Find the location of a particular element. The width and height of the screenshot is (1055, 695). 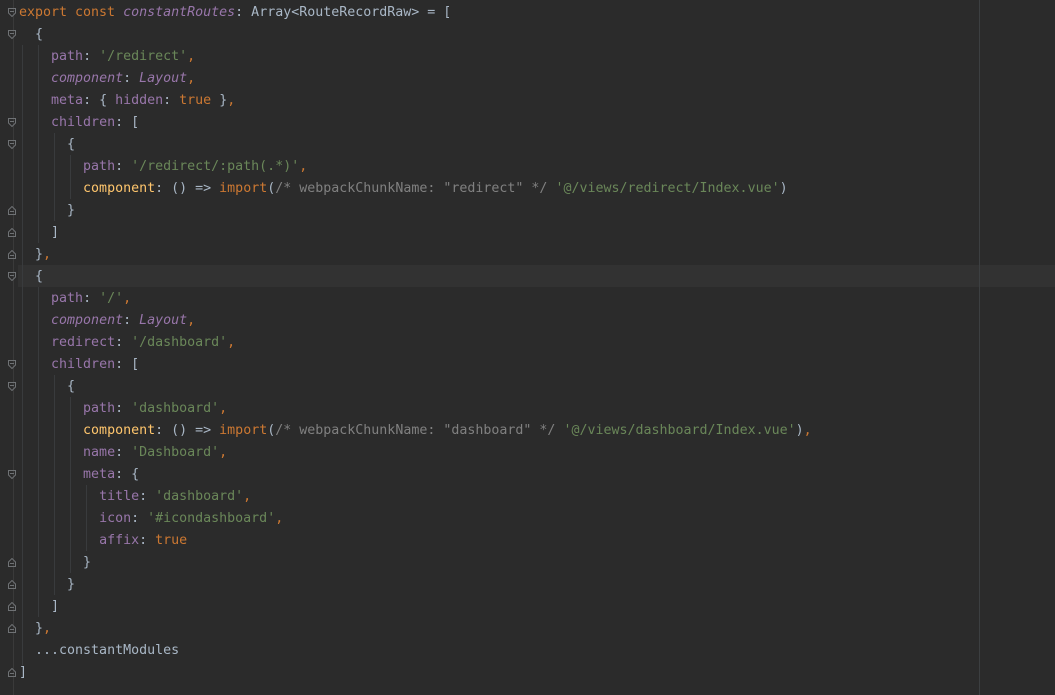

string-value: '@/views/redirect/Index.vue' is located at coordinates (667, 188).